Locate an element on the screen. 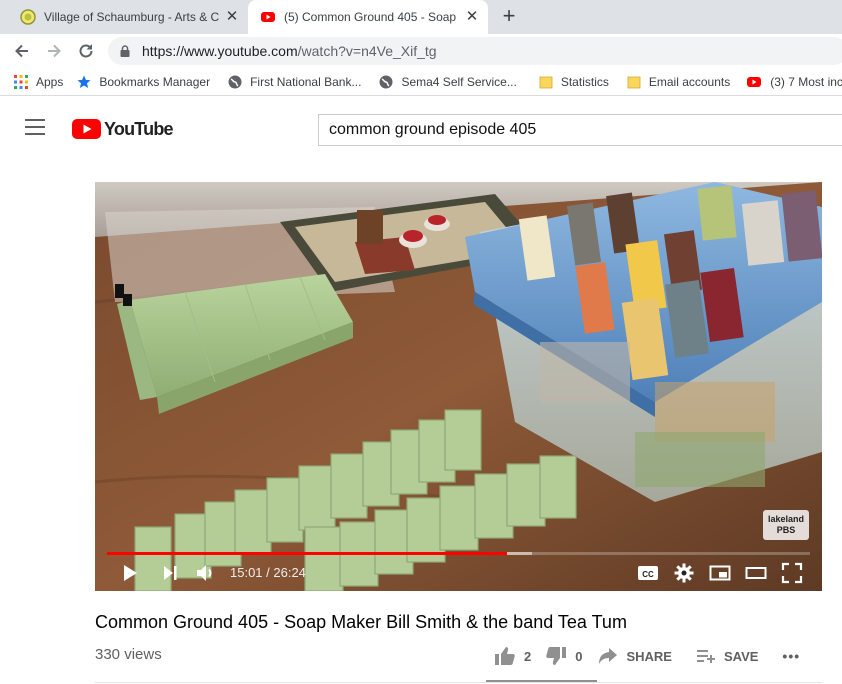  reload-icon is located at coordinates (86, 51).